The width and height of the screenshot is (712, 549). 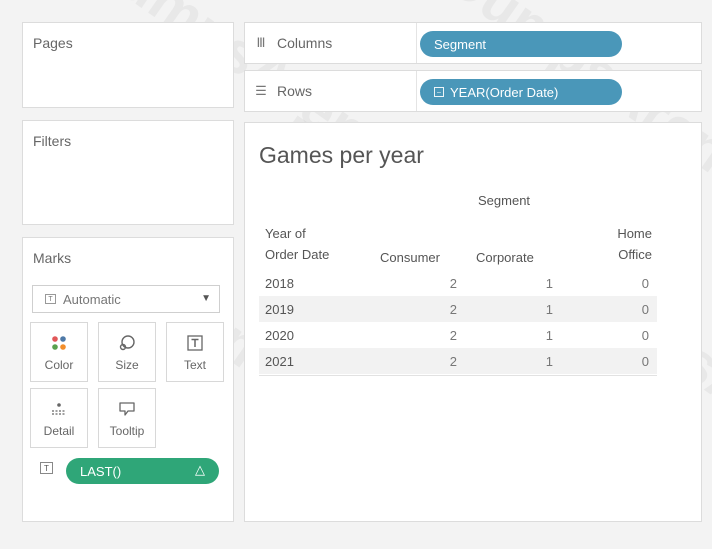 What do you see at coordinates (458, 361) in the screenshot?
I see `table-row: 2021 2 1 0` at bounding box center [458, 361].